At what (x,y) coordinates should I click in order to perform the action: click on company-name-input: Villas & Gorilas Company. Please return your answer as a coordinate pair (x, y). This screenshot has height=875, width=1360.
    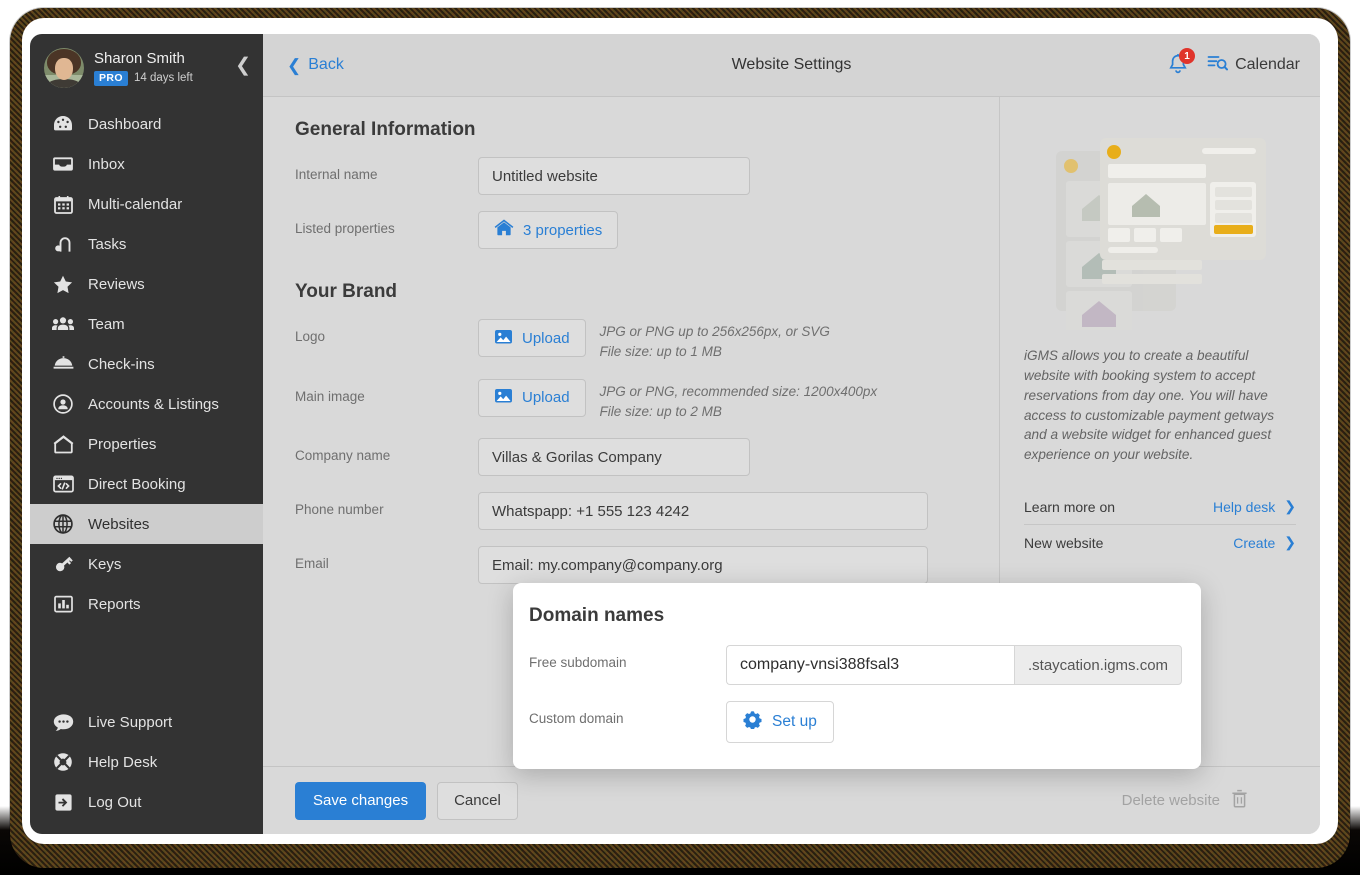
    Looking at the image, I should click on (614, 457).